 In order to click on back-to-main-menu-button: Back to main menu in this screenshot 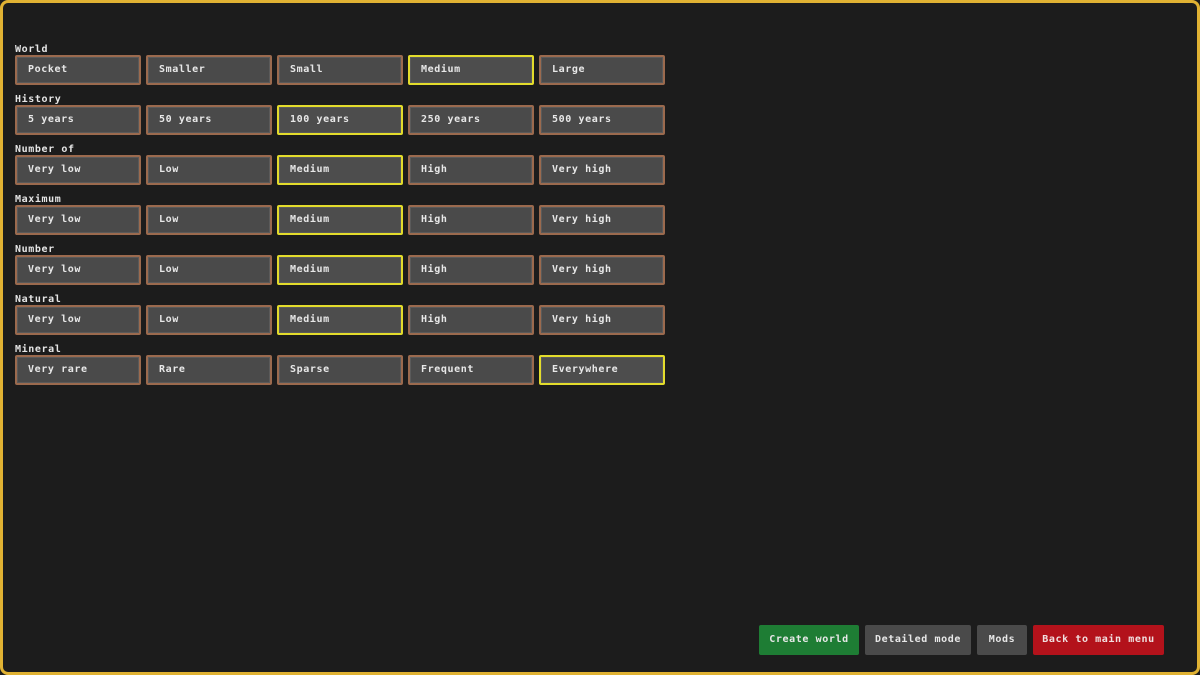, I will do `click(1098, 640)`.